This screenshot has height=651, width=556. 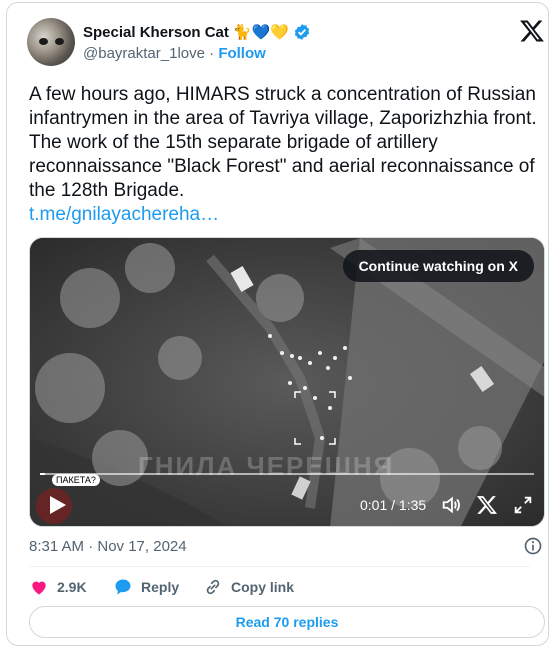 I want to click on link-icon, so click(x=213, y=587).